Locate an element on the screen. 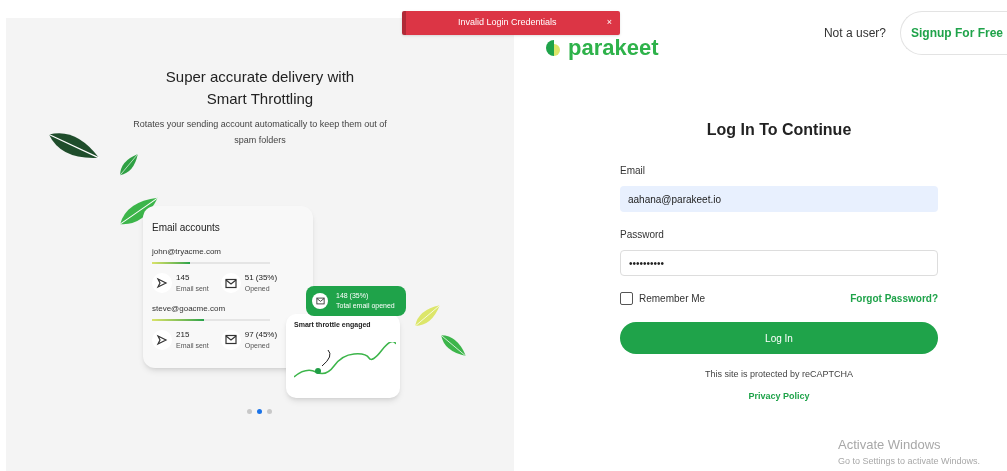  toast-message: Invalid Login Credentials is located at coordinates (507, 23).